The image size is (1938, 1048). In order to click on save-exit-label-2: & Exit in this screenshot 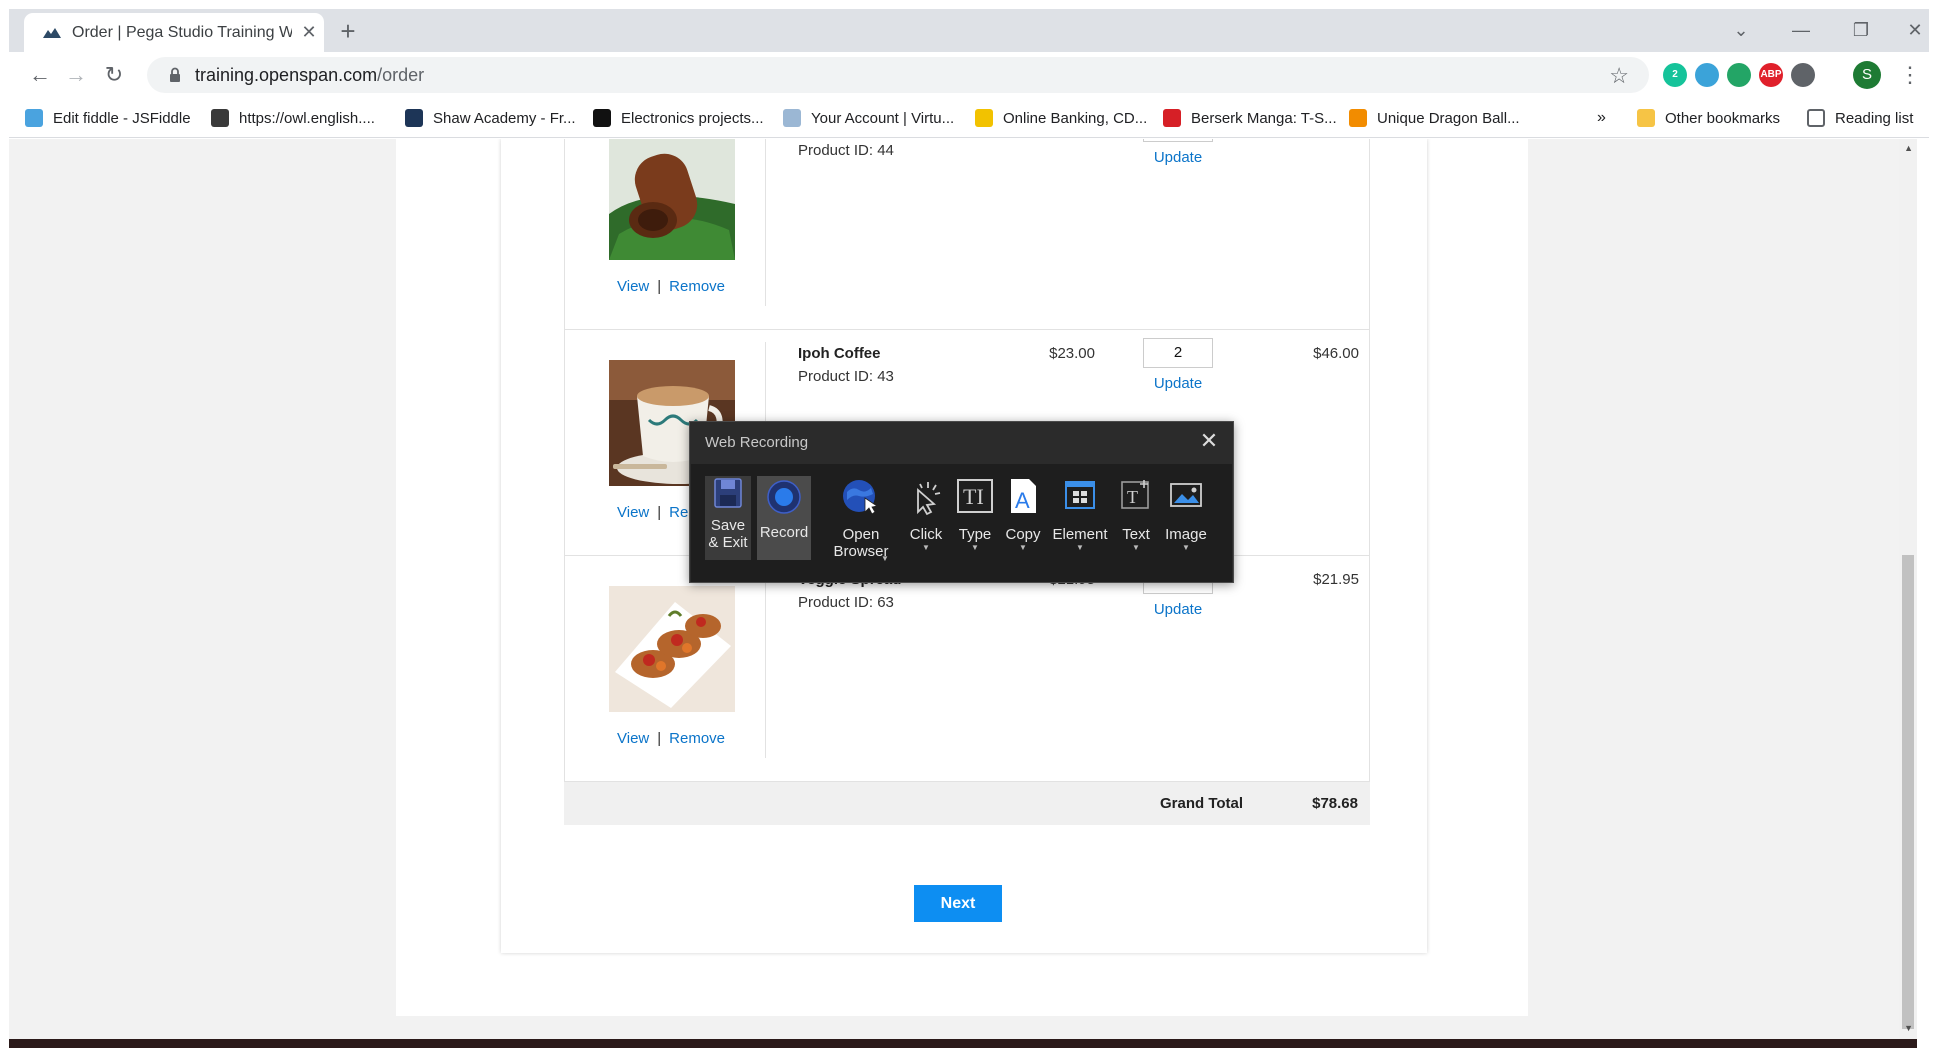, I will do `click(728, 542)`.